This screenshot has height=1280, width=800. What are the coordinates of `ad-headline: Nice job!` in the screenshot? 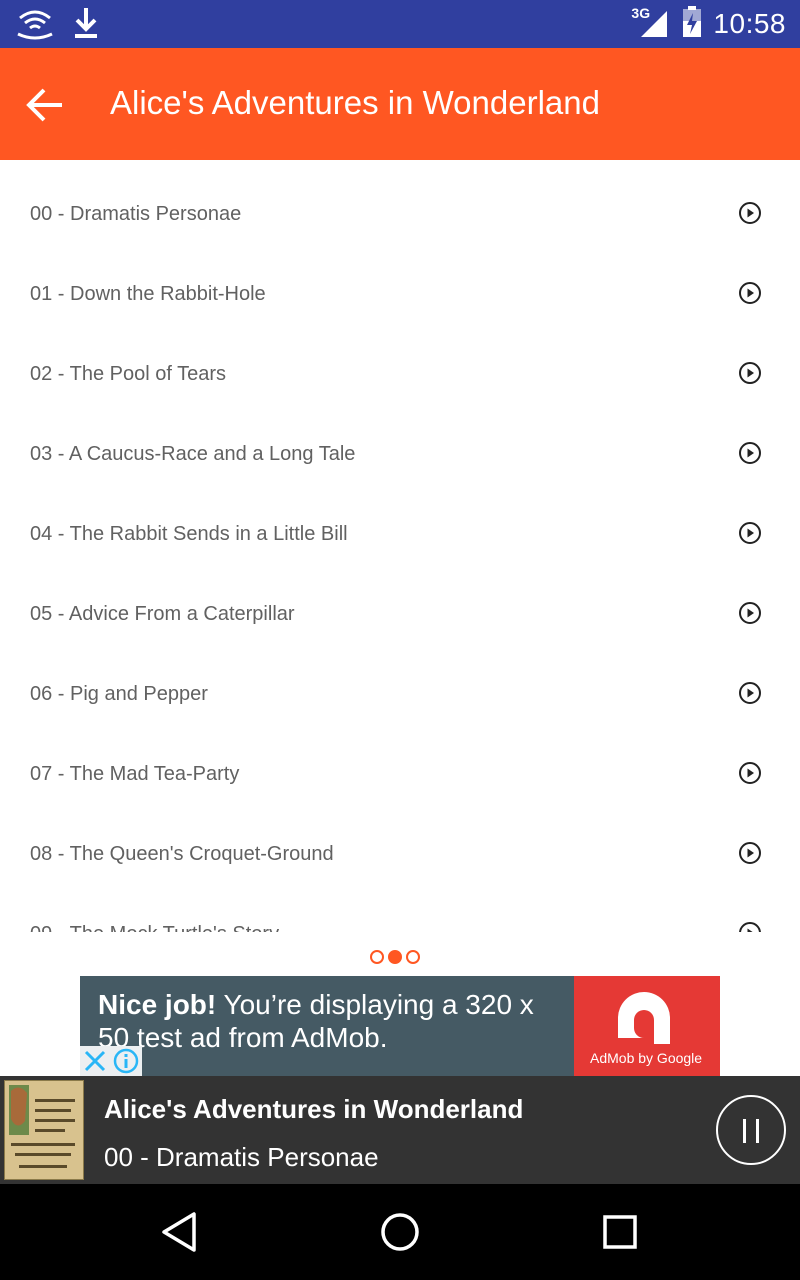 It's located at (157, 1004).